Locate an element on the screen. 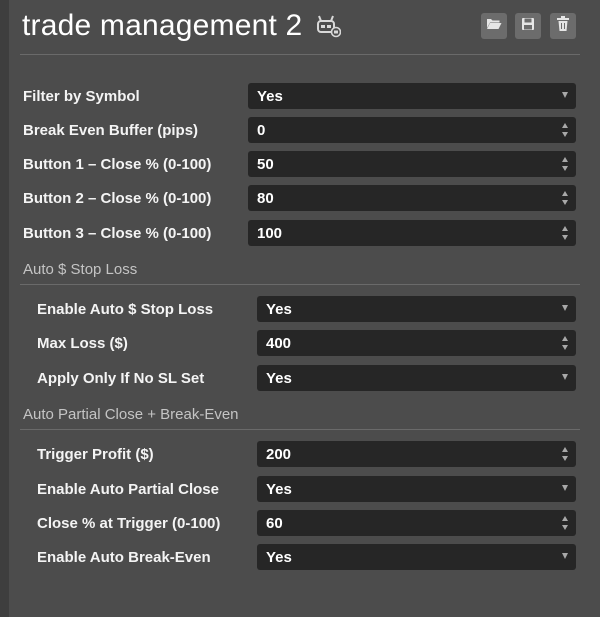 Image resolution: width=600 pixels, height=617 pixels. close-percent-at-trigger-row: Close % at Trigger (0-100) 60 is located at coordinates (304, 523).